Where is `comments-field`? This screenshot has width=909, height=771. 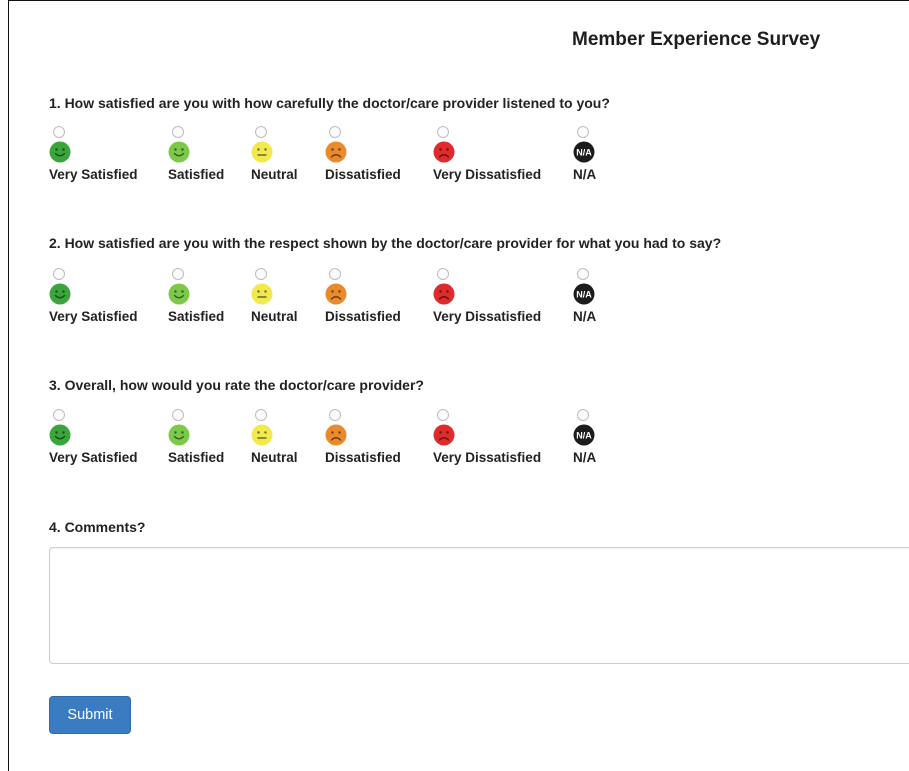
comments-field is located at coordinates (479, 605).